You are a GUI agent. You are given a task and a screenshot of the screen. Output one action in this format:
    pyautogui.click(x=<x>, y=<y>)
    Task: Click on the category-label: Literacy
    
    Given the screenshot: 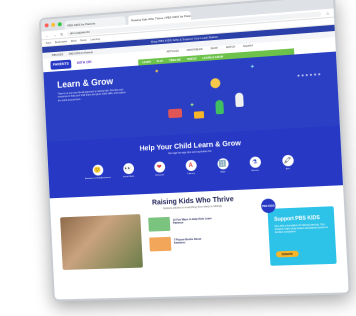 What is the action you would take?
    pyautogui.click(x=191, y=174)
    